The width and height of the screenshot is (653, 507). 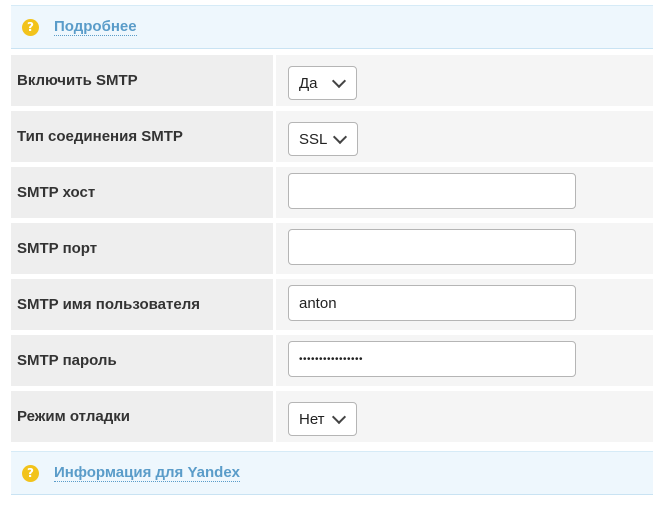 I want to click on smtp-username-label: SMTP имя пользователя, so click(x=142, y=304).